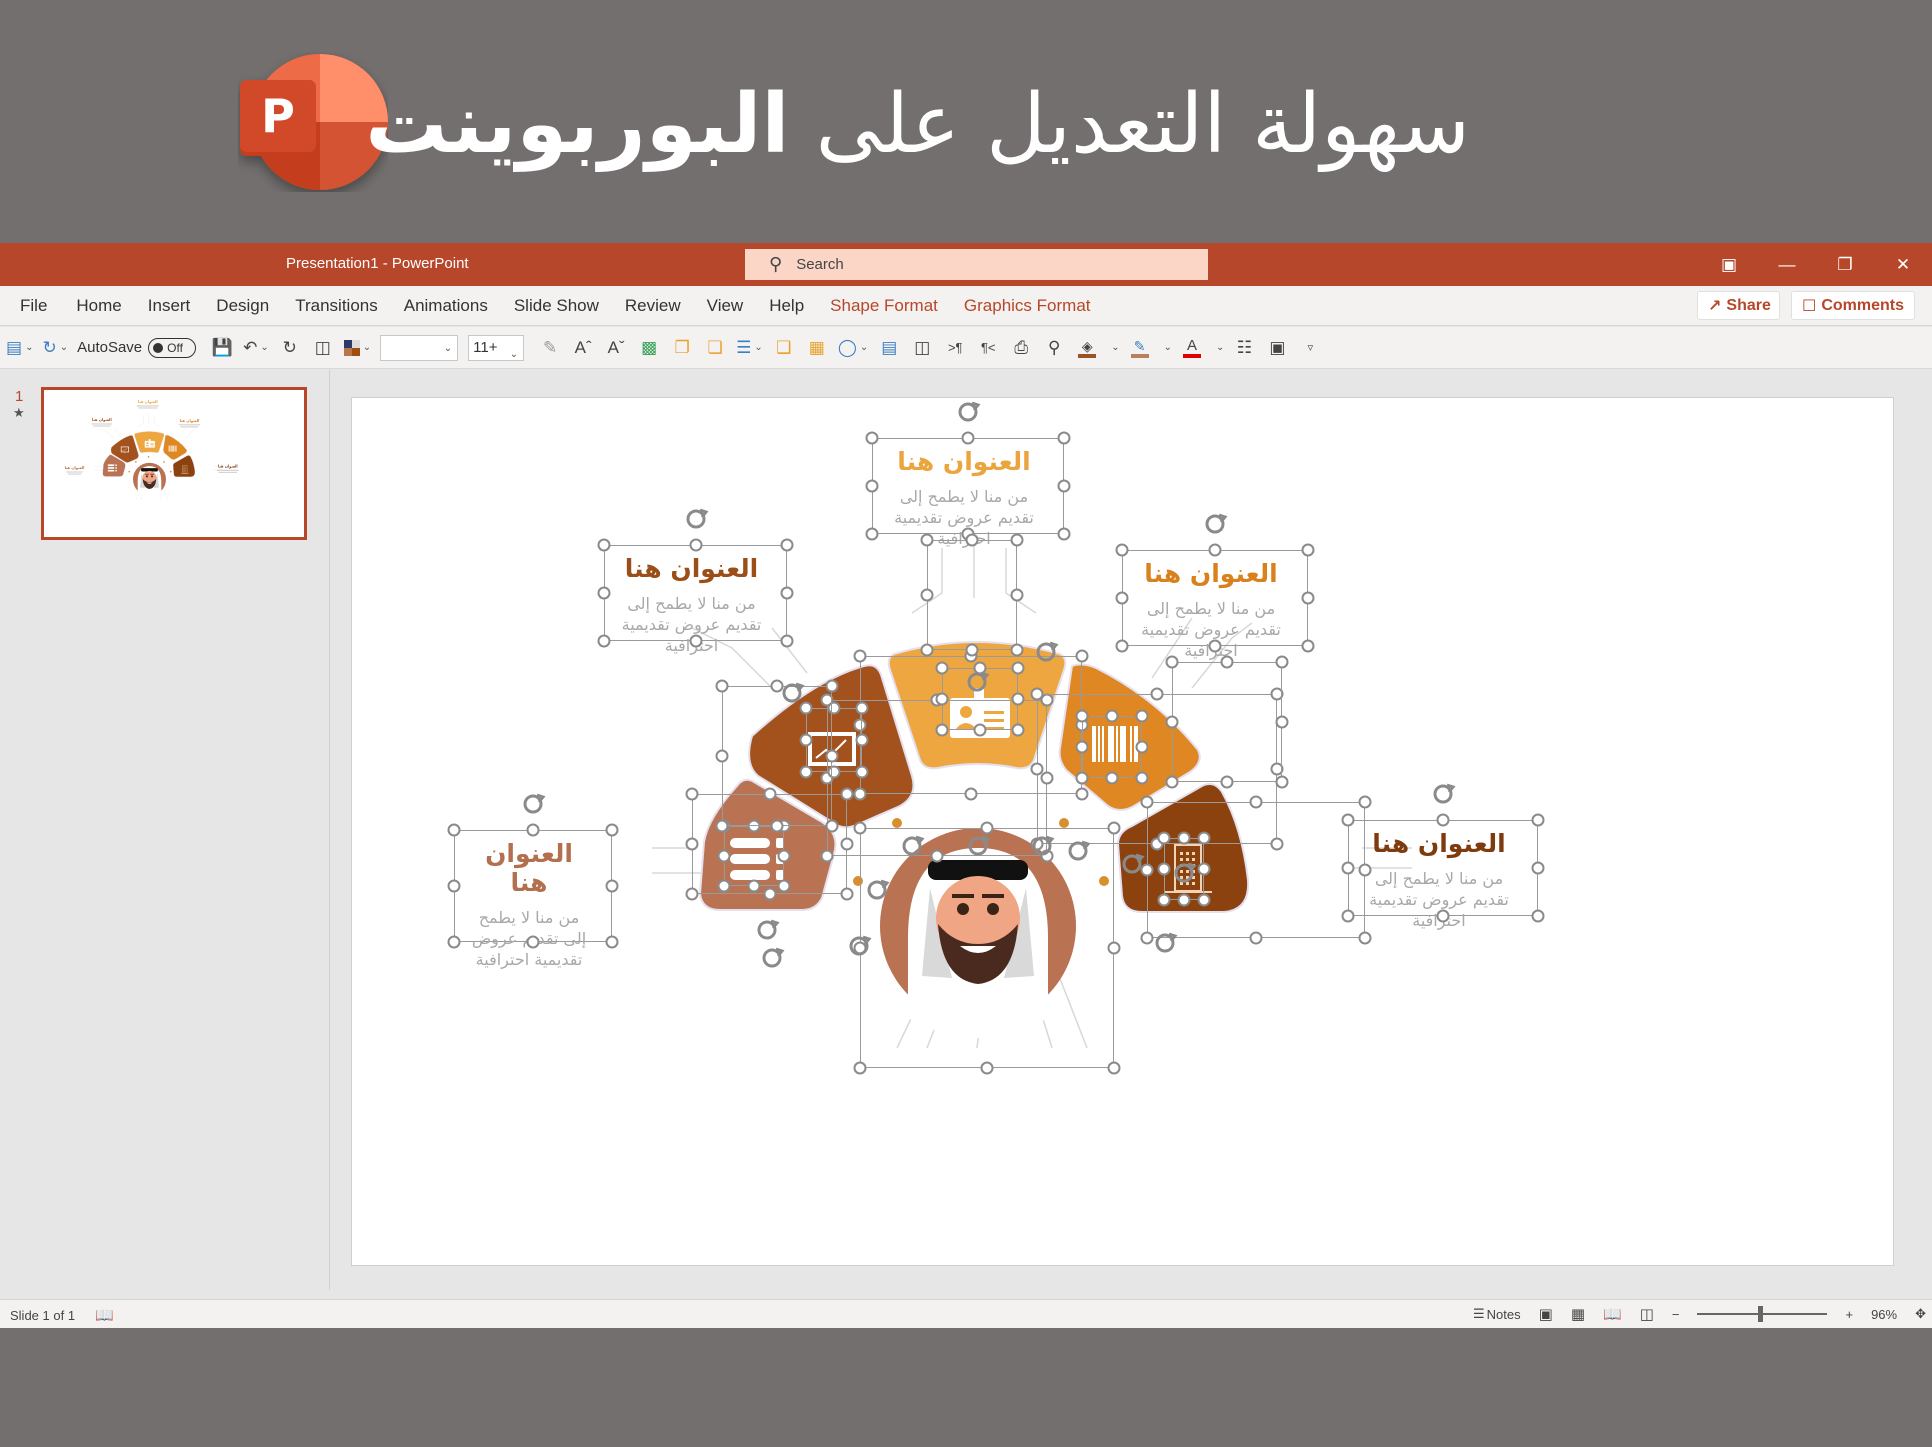  What do you see at coordinates (256, 348) in the screenshot?
I see `undo-button: ↶ ⌄` at bounding box center [256, 348].